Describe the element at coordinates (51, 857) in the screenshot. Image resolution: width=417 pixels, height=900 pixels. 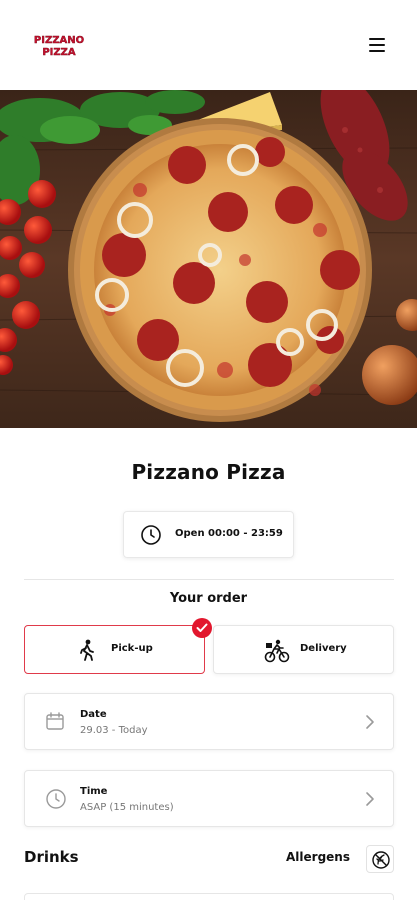
I see `menu-section-title: Drinks` at that location.